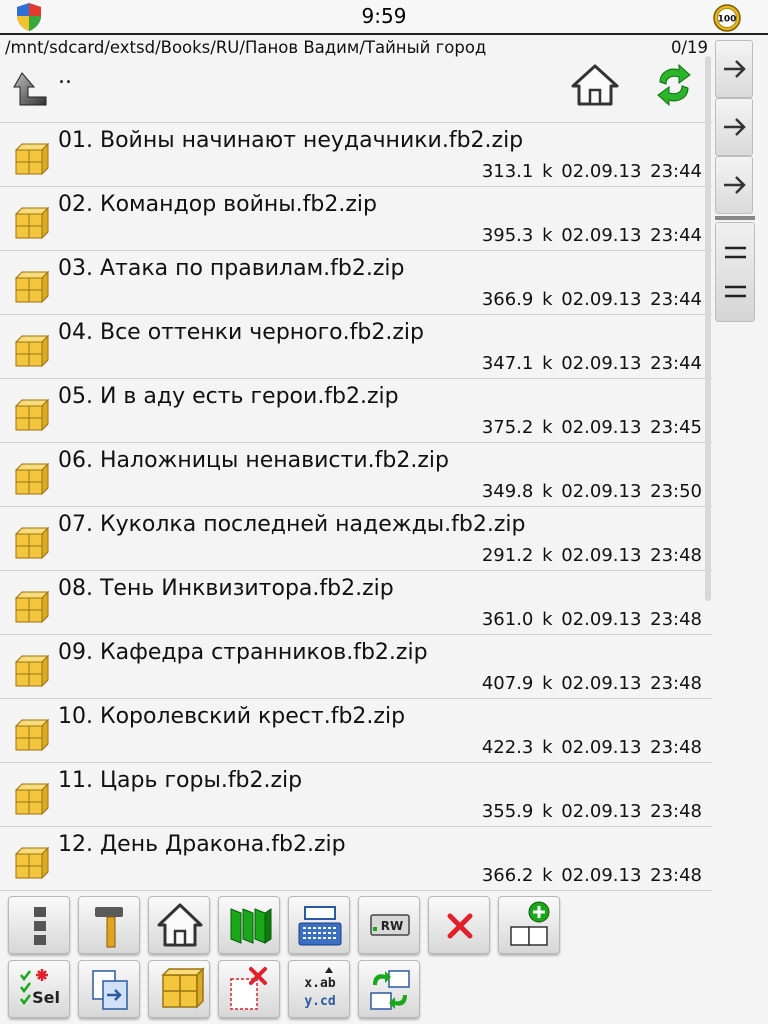  Describe the element at coordinates (202, 844) in the screenshot. I see `file-name: 12. День Дракона.fb2.zip` at that location.